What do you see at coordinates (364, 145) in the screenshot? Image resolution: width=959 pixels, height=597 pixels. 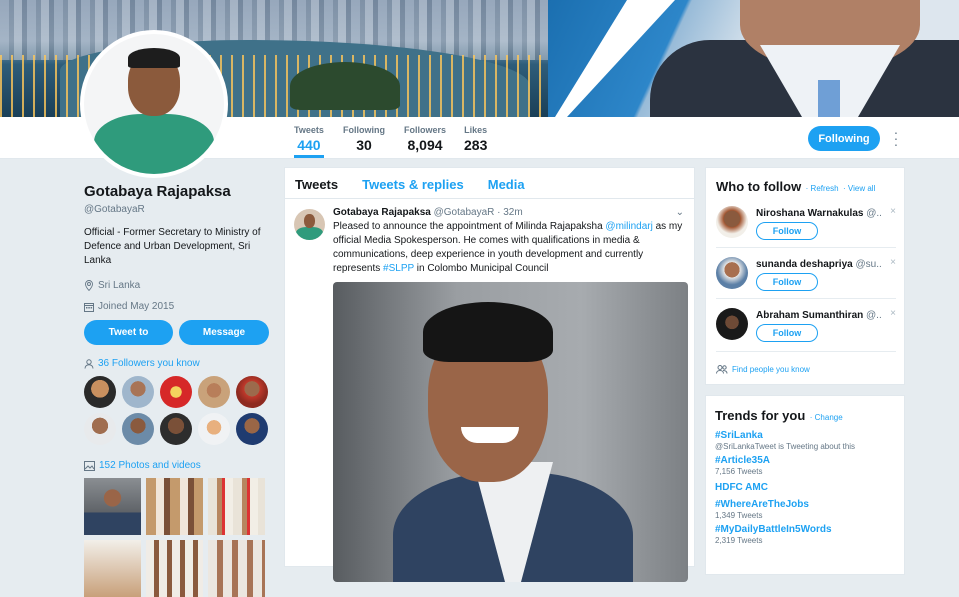 I see `stat-value: 30` at bounding box center [364, 145].